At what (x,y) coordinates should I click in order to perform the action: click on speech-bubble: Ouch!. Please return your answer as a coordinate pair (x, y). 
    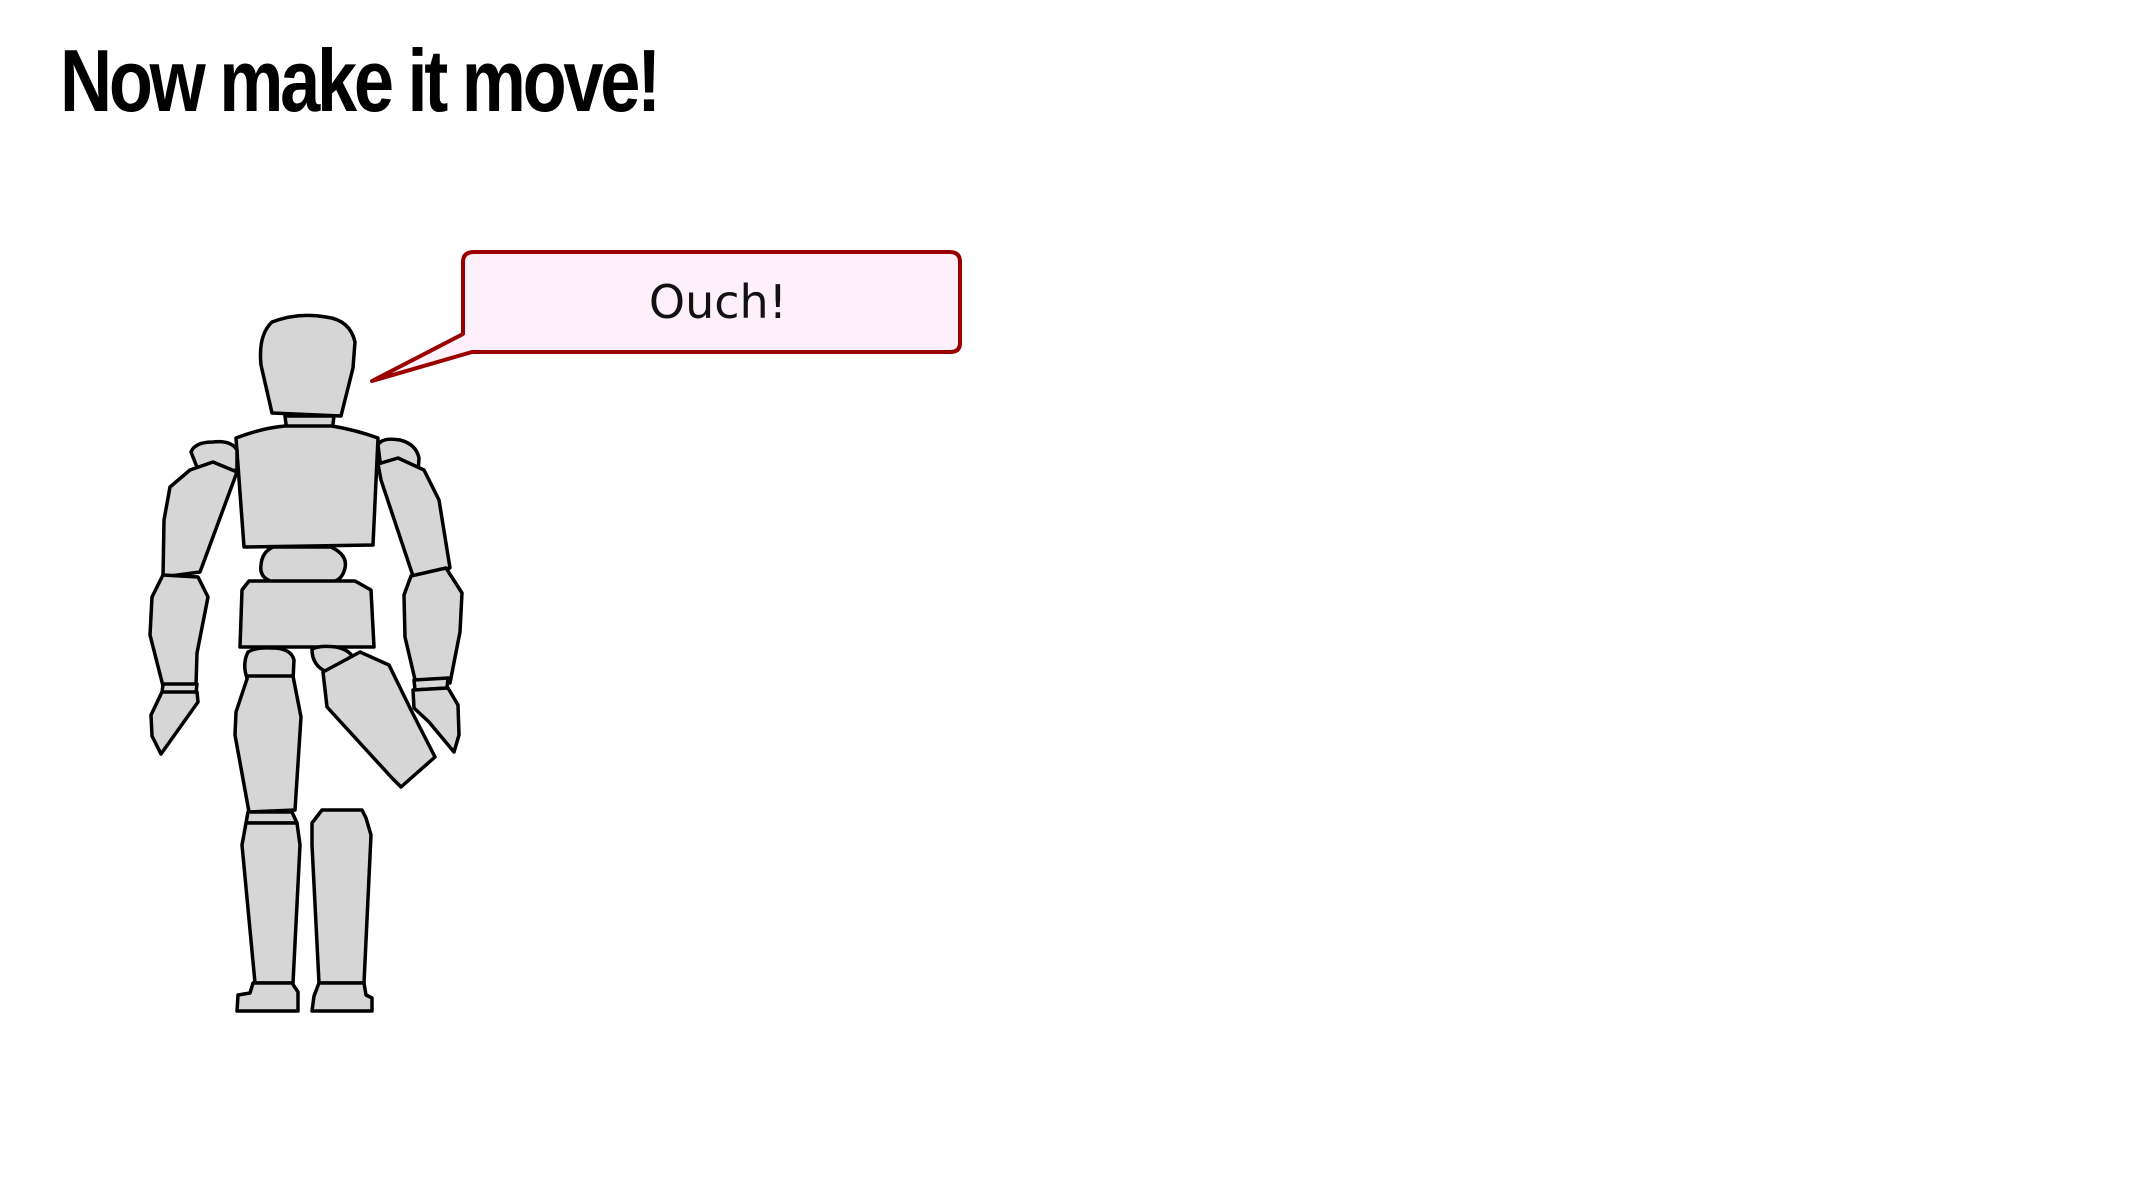
    Looking at the image, I should click on (666, 316).